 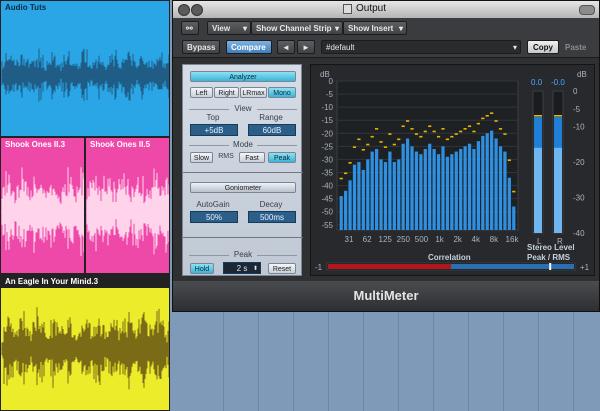 What do you see at coordinates (202, 268) in the screenshot?
I see `hold-button: Hold` at bounding box center [202, 268].